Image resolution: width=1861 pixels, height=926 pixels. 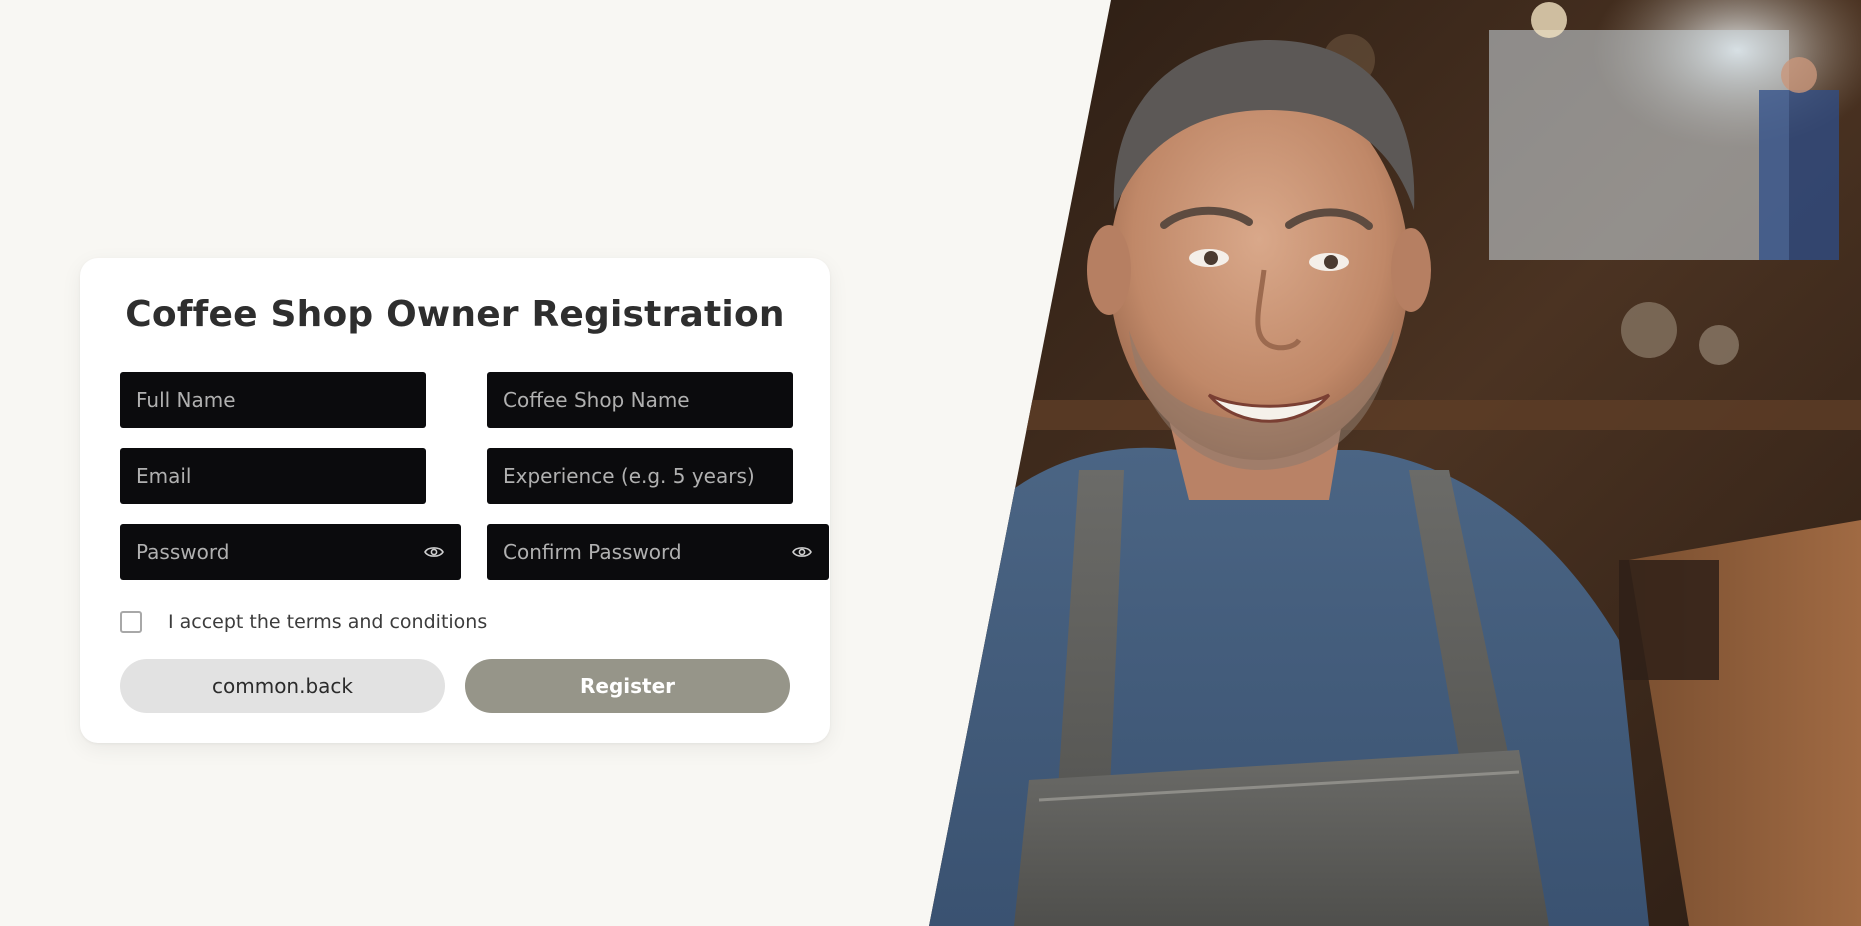 I want to click on back-button: common.back, so click(x=282, y=686).